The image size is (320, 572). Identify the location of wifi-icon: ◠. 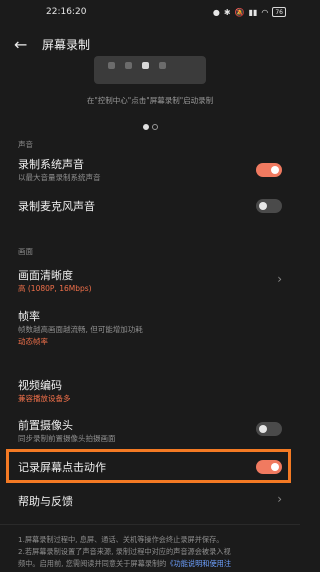
(265, 12).